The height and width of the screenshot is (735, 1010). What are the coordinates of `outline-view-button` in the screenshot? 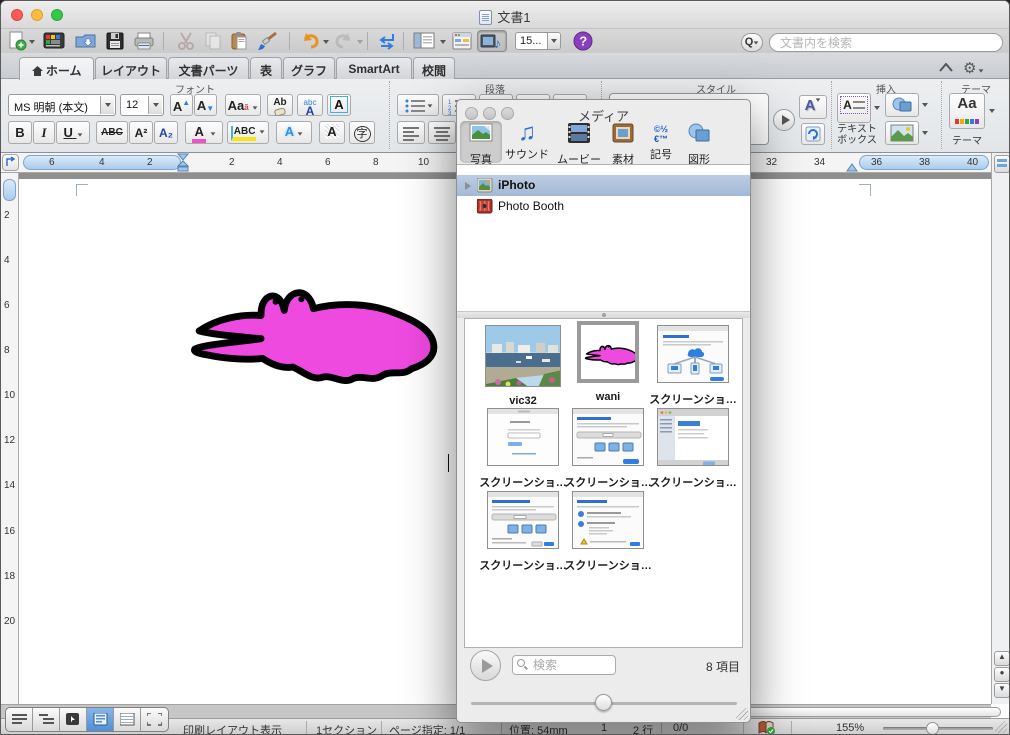 It's located at (46, 719).